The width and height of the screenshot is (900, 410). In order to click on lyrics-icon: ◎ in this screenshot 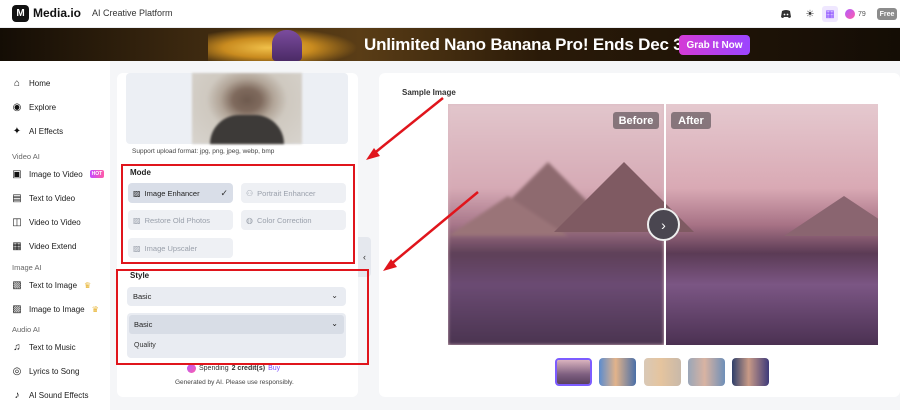, I will do `click(17, 371)`.